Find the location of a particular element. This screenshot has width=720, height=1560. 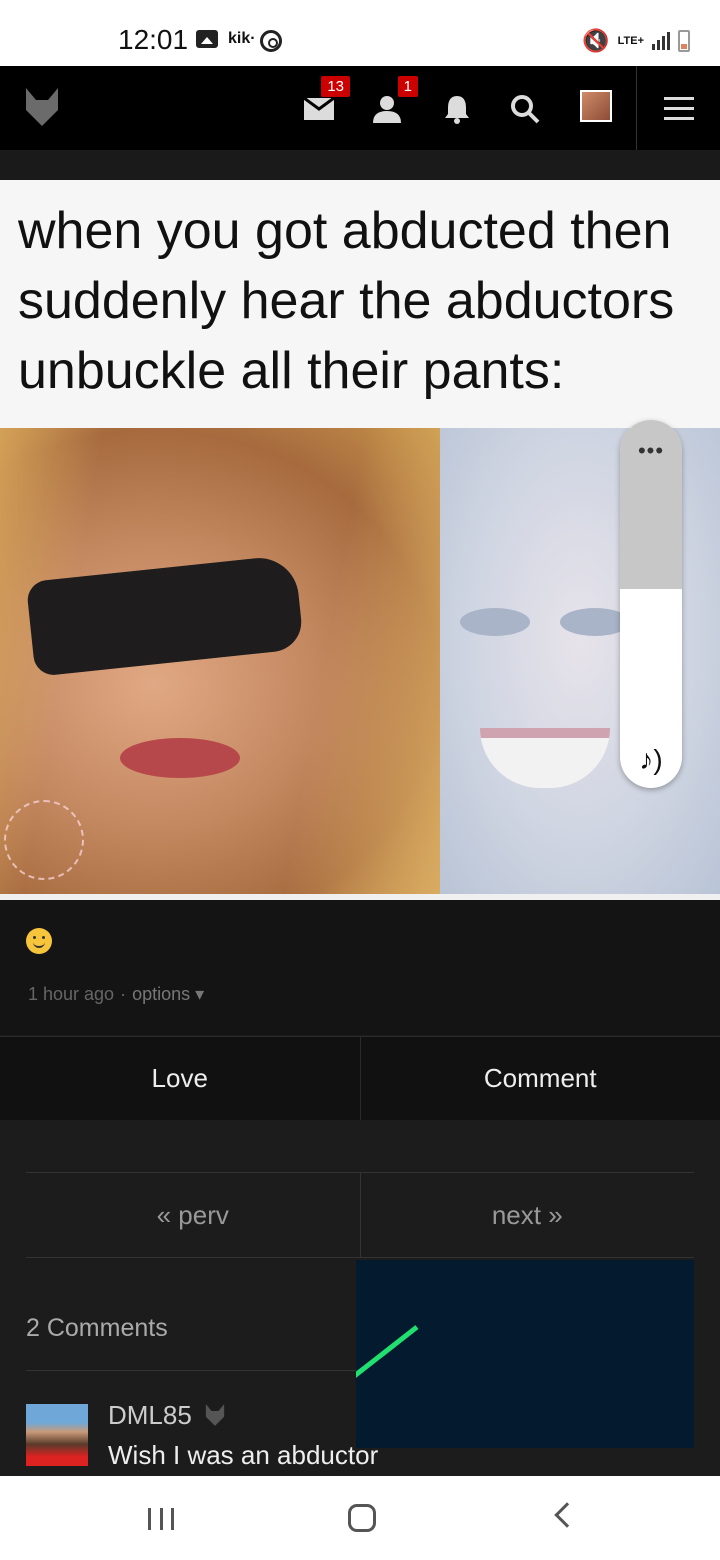

volume-slider: ••• ♪) is located at coordinates (651, 604).